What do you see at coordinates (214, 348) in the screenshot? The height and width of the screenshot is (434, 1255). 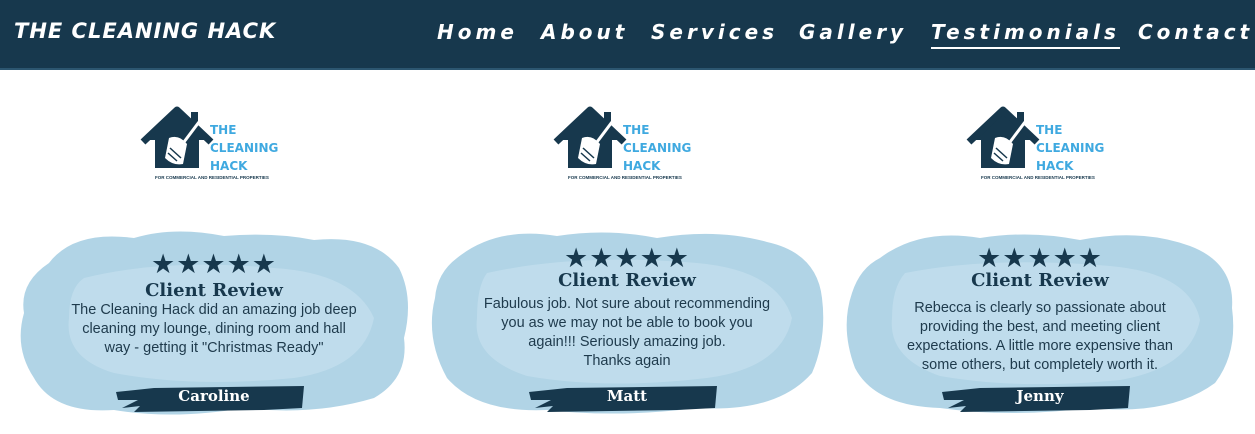 I see `review-line: way - getting it "Christmas Ready"` at bounding box center [214, 348].